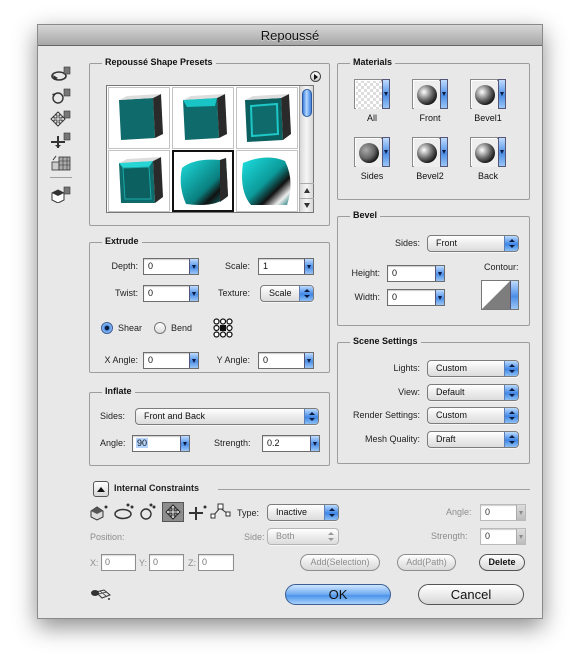 The image size is (580, 672). What do you see at coordinates (488, 152) in the screenshot?
I see `material-back-picker` at bounding box center [488, 152].